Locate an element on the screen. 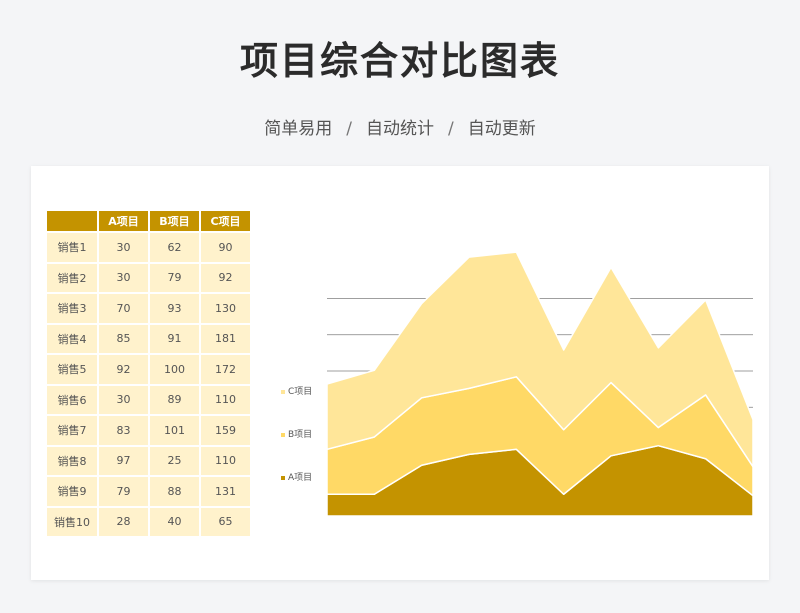  legend-label: A项目 is located at coordinates (300, 477).